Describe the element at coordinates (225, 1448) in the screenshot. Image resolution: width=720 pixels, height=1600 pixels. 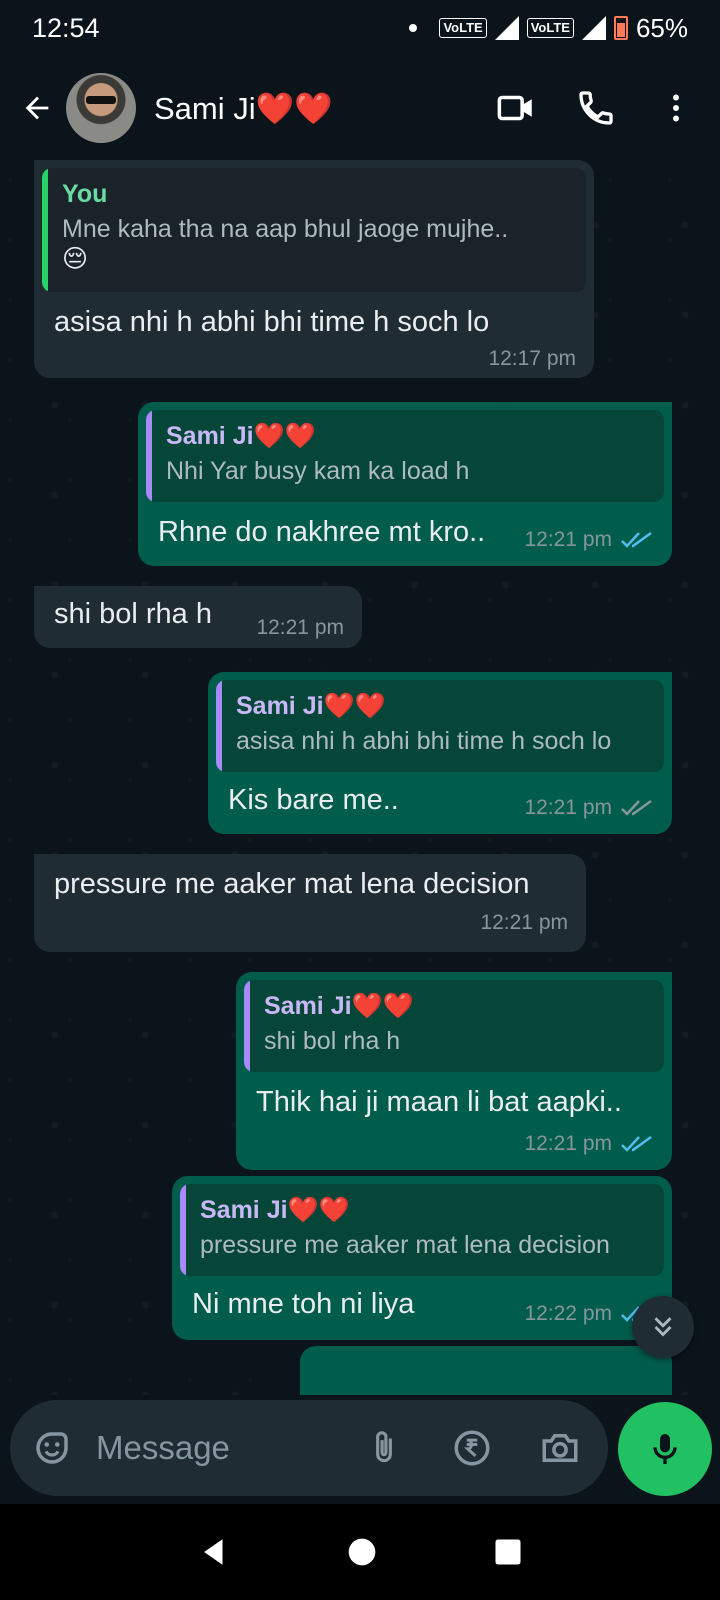
I see `message-input: Message` at that location.